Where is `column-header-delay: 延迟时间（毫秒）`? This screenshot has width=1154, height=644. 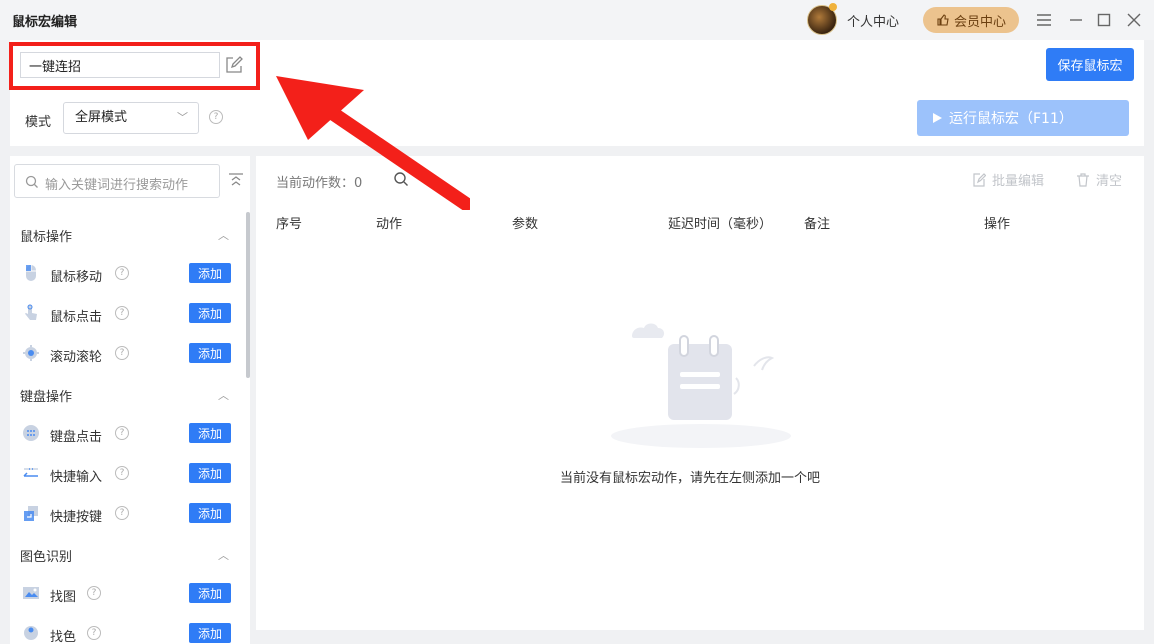
column-header-delay: 延迟时间（毫秒） is located at coordinates (720, 224).